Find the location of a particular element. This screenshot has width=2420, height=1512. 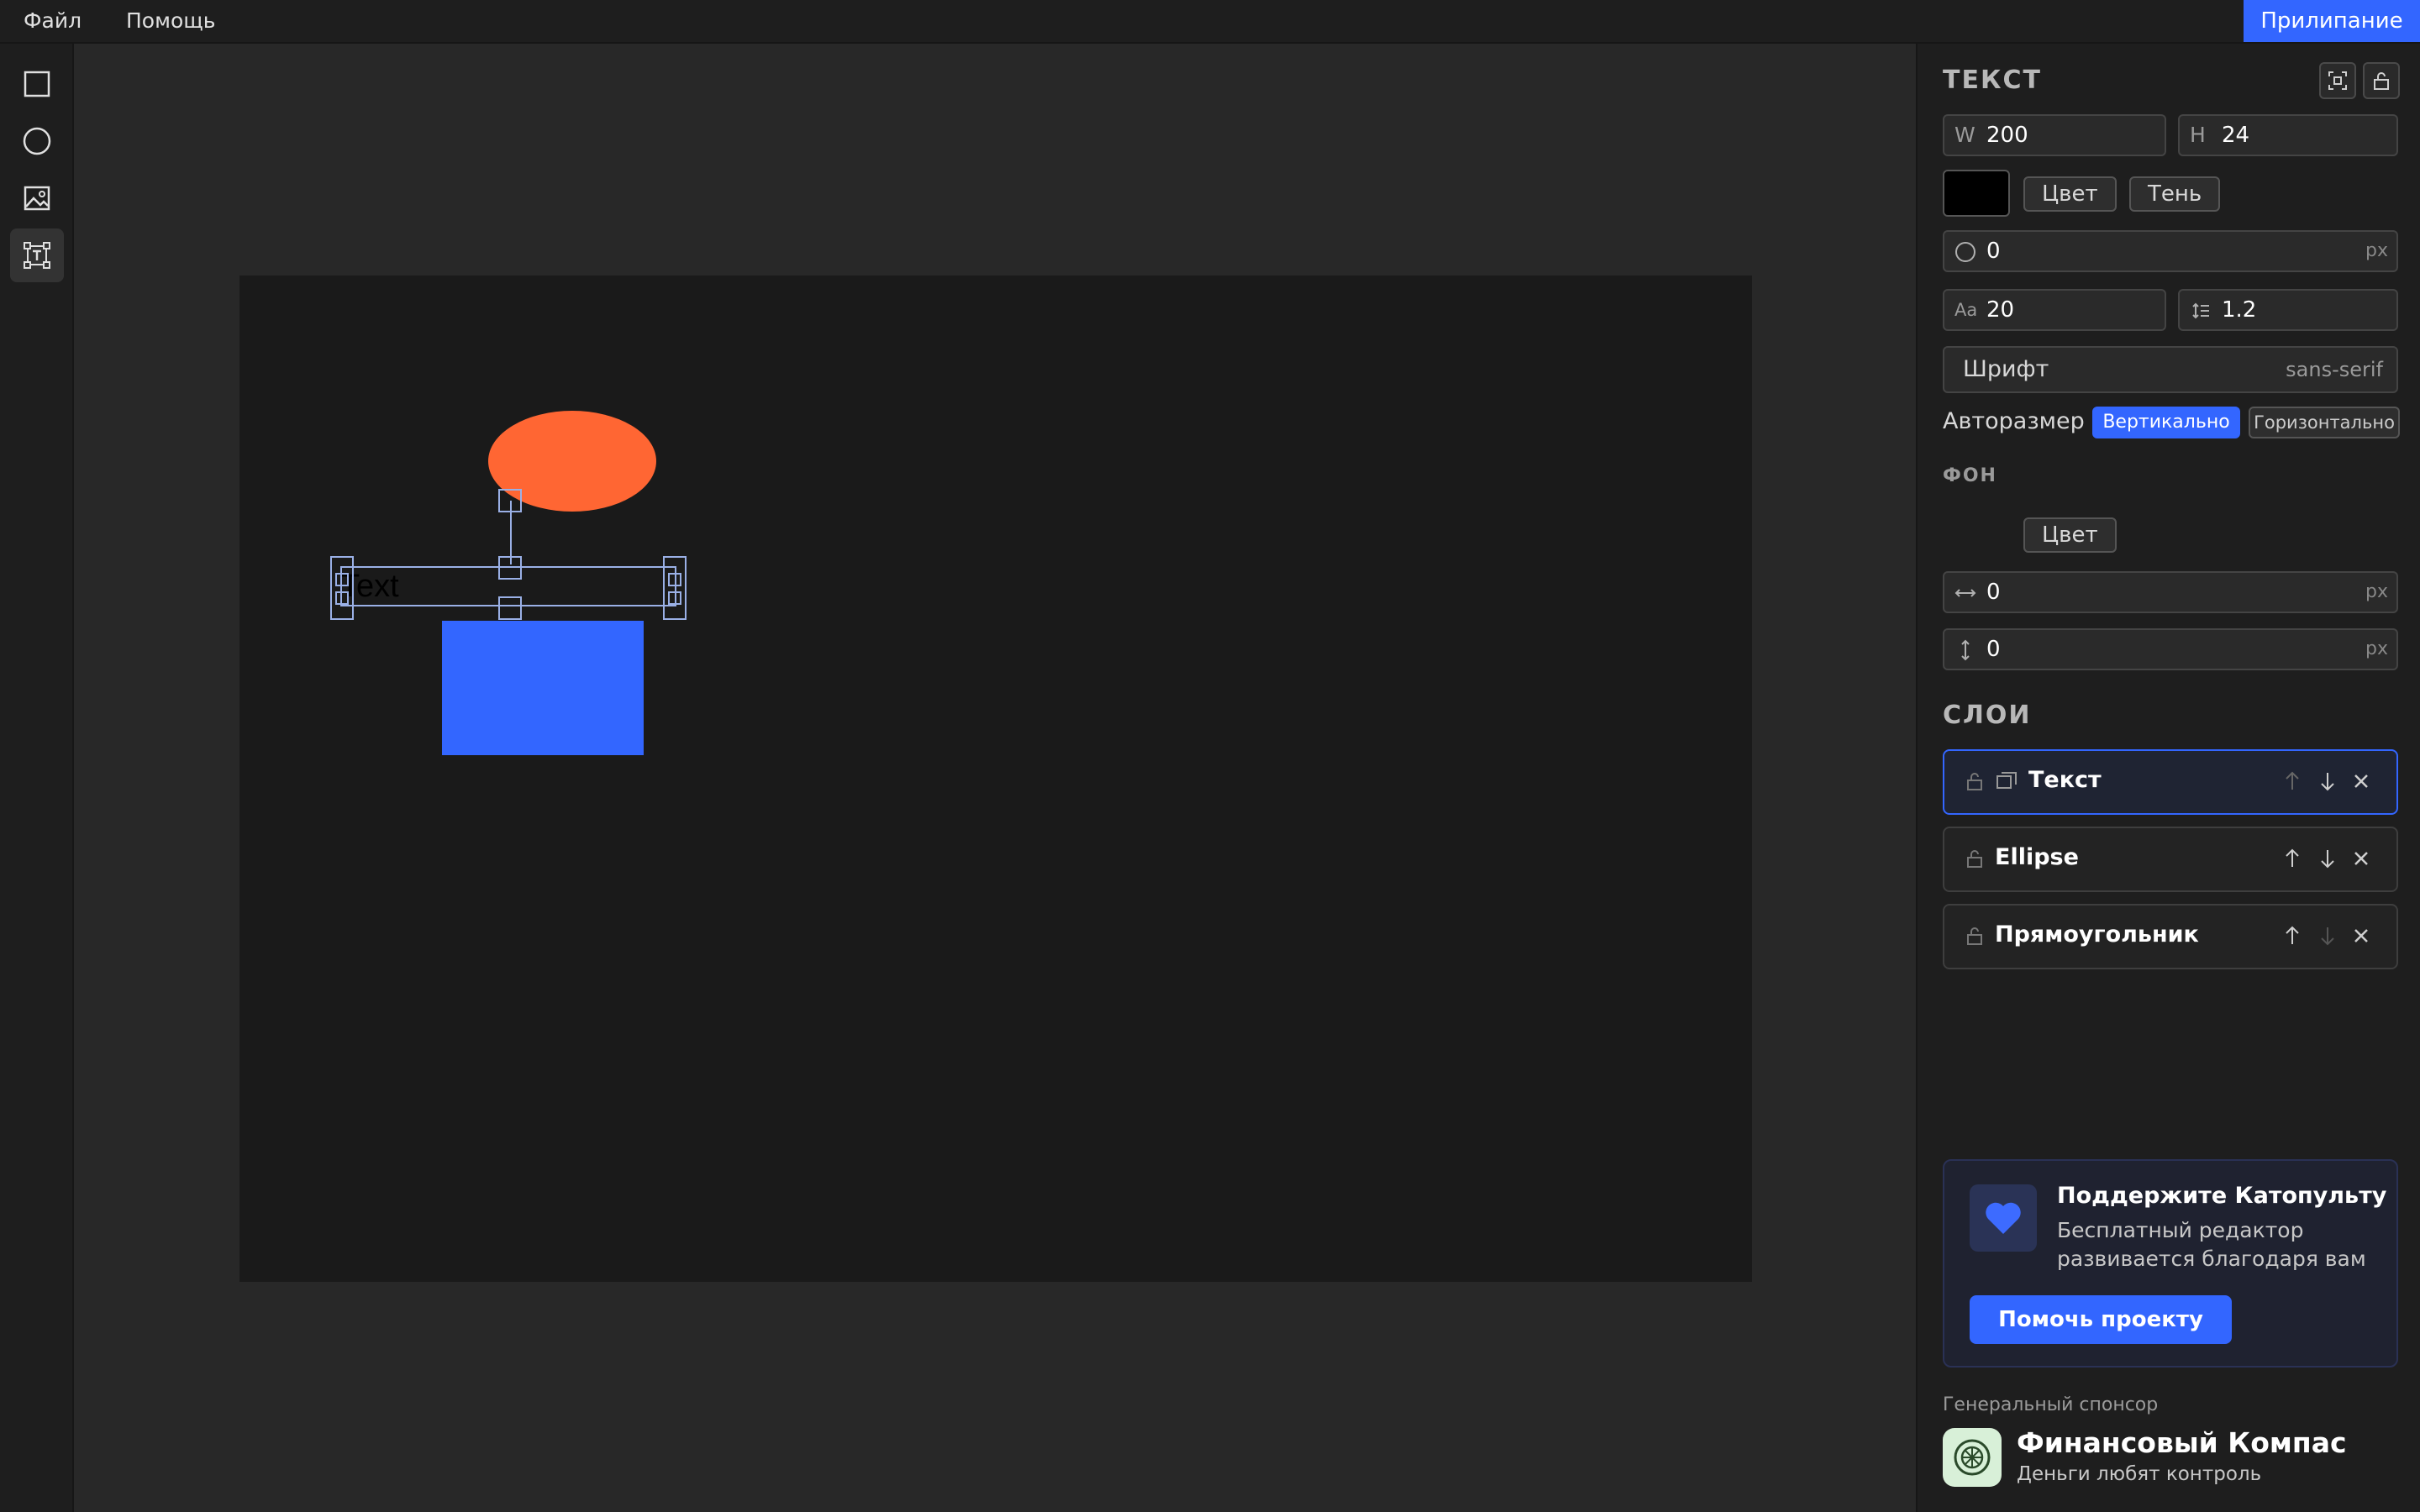

heart-icon is located at coordinates (2003, 1218).